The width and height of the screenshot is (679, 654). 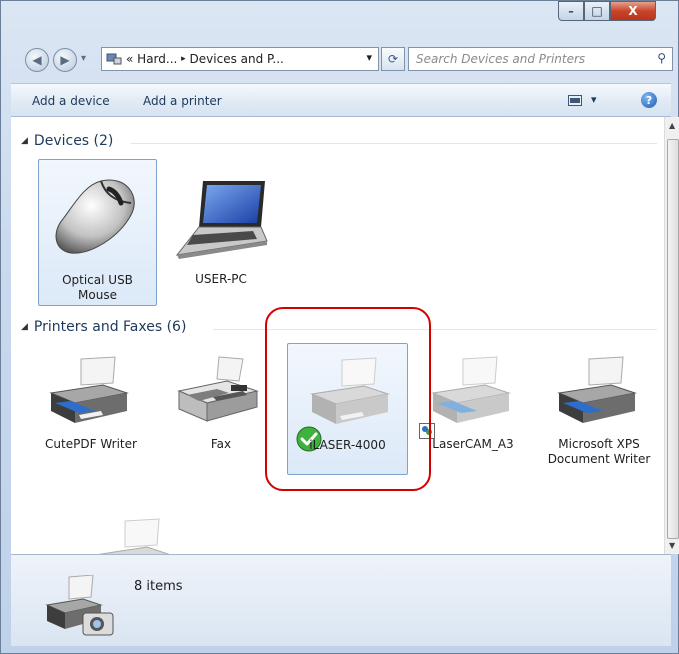 What do you see at coordinates (79, 605) in the screenshot?
I see `devices-printers-icon` at bounding box center [79, 605].